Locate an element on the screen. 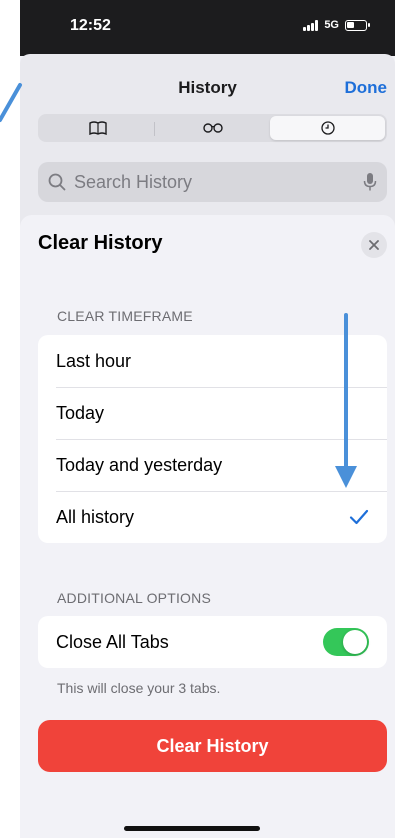 This screenshot has width=395, height=838. history-segmented-control is located at coordinates (212, 128).